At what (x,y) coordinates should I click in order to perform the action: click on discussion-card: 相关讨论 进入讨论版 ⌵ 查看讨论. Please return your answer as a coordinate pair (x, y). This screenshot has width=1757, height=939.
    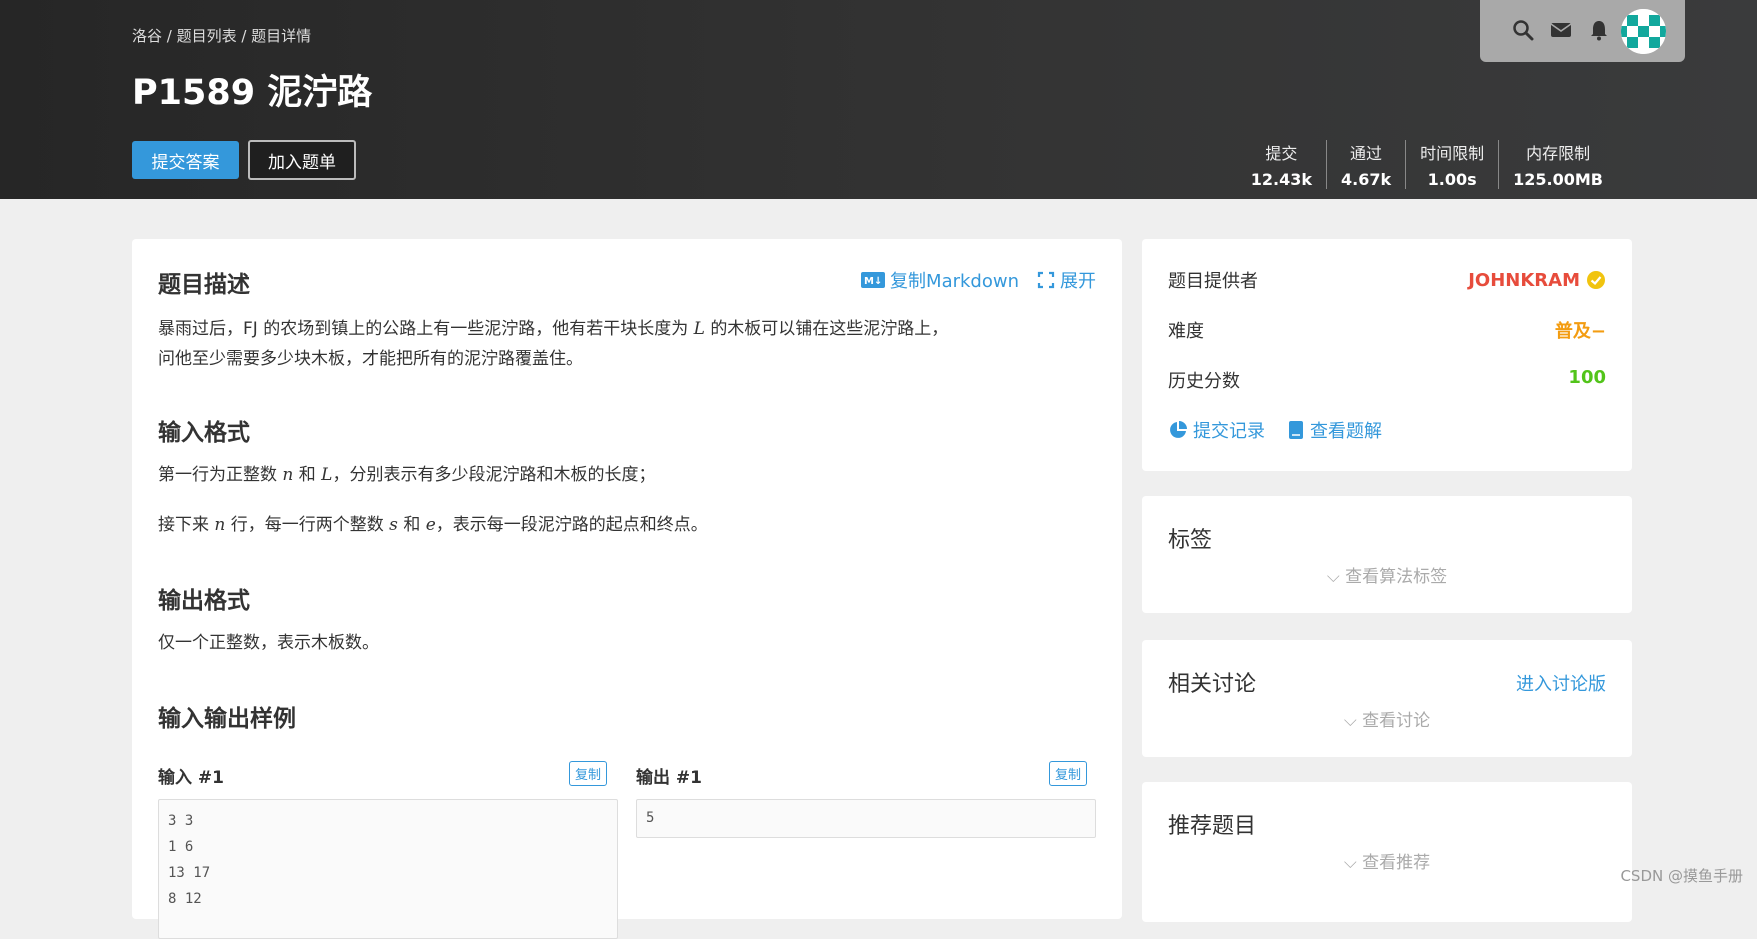
    Looking at the image, I should click on (1387, 698).